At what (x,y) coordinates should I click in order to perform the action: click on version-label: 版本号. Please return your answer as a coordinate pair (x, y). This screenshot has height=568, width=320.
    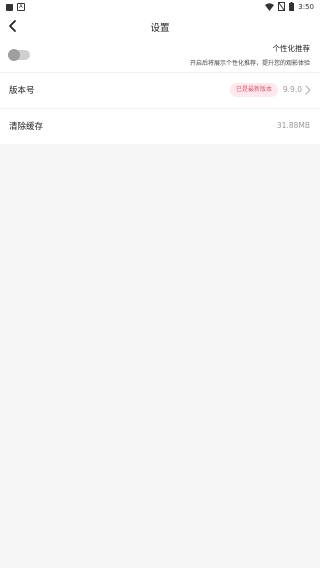
    Looking at the image, I should click on (22, 91).